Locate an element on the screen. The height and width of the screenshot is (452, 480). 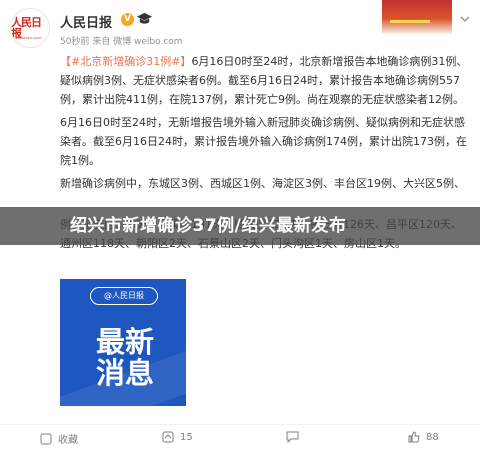
like-button: 88 is located at coordinates (423, 437).